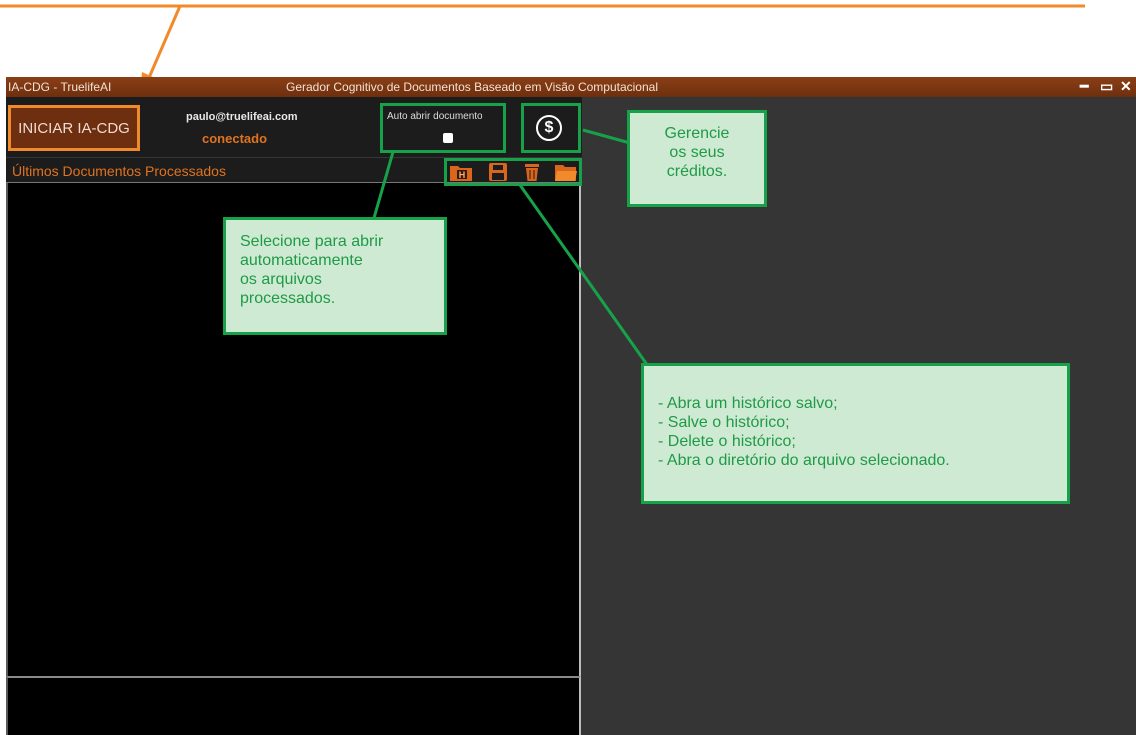 The height and width of the screenshot is (735, 1136). Describe the element at coordinates (462, 175) in the screenshot. I see `svg-text: H` at that location.